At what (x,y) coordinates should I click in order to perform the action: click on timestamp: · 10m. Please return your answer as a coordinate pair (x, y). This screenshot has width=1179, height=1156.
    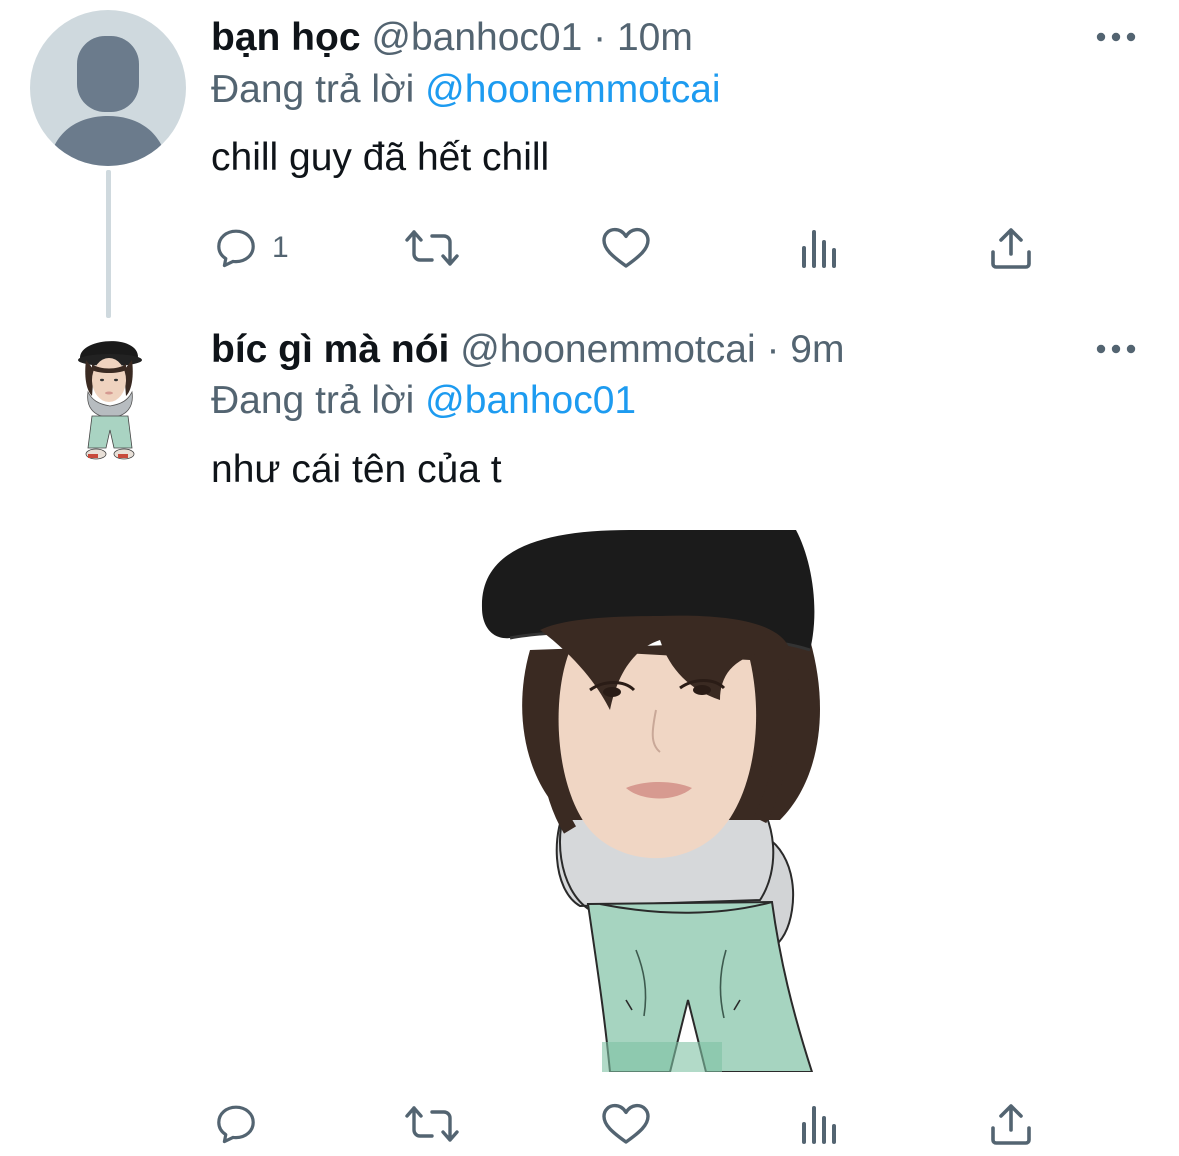
    Looking at the image, I should click on (643, 37).